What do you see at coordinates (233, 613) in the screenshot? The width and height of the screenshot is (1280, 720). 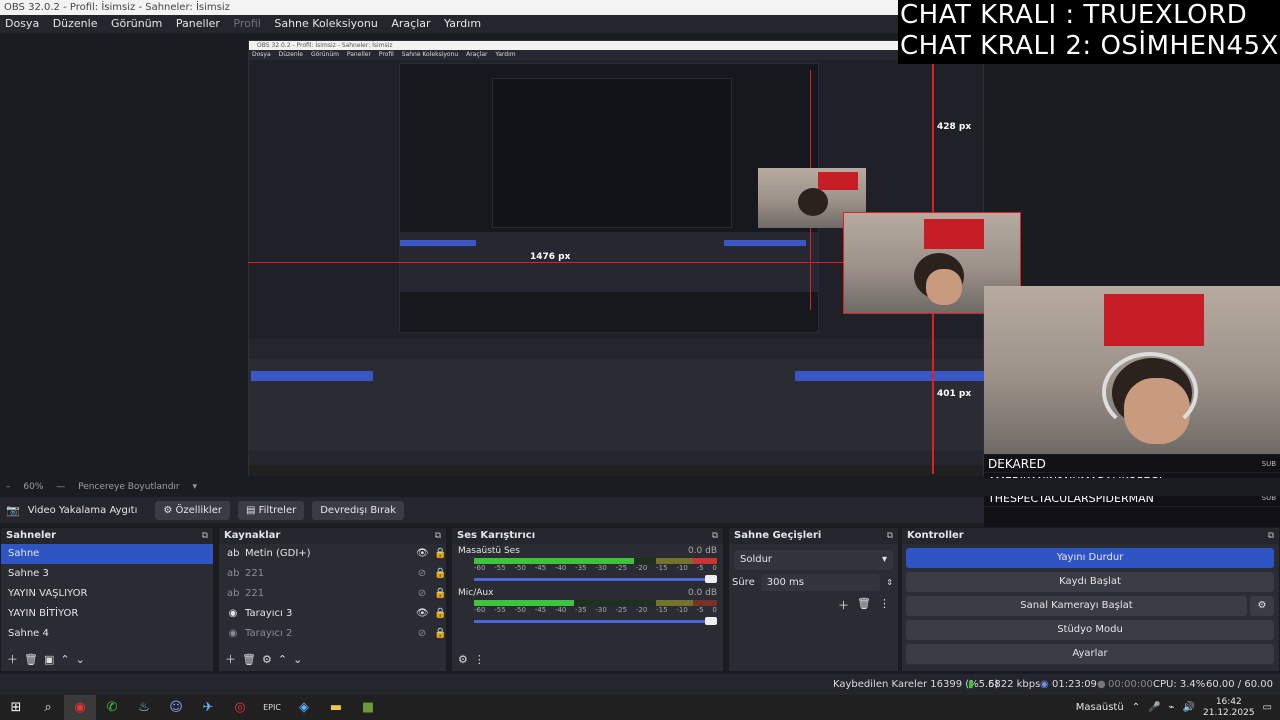 I see `browser-icon: ◉` at bounding box center [233, 613].